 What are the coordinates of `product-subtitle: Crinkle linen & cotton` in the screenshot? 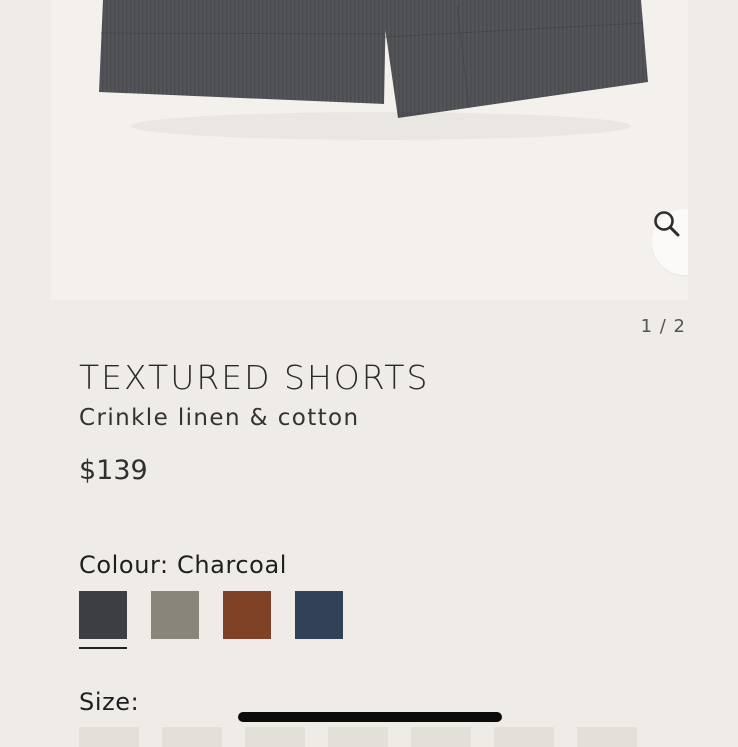 It's located at (219, 418).